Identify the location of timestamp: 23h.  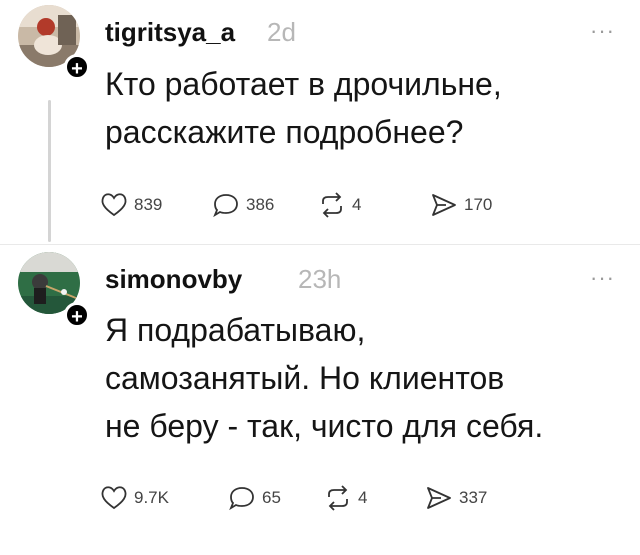
(320, 279).